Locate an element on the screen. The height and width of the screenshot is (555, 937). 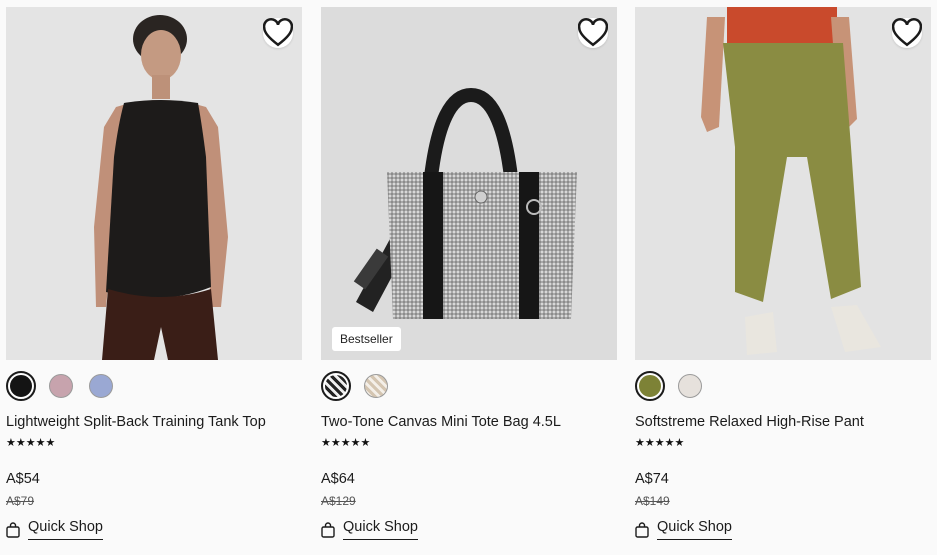
swatch-black-white-pattern is located at coordinates (336, 386).